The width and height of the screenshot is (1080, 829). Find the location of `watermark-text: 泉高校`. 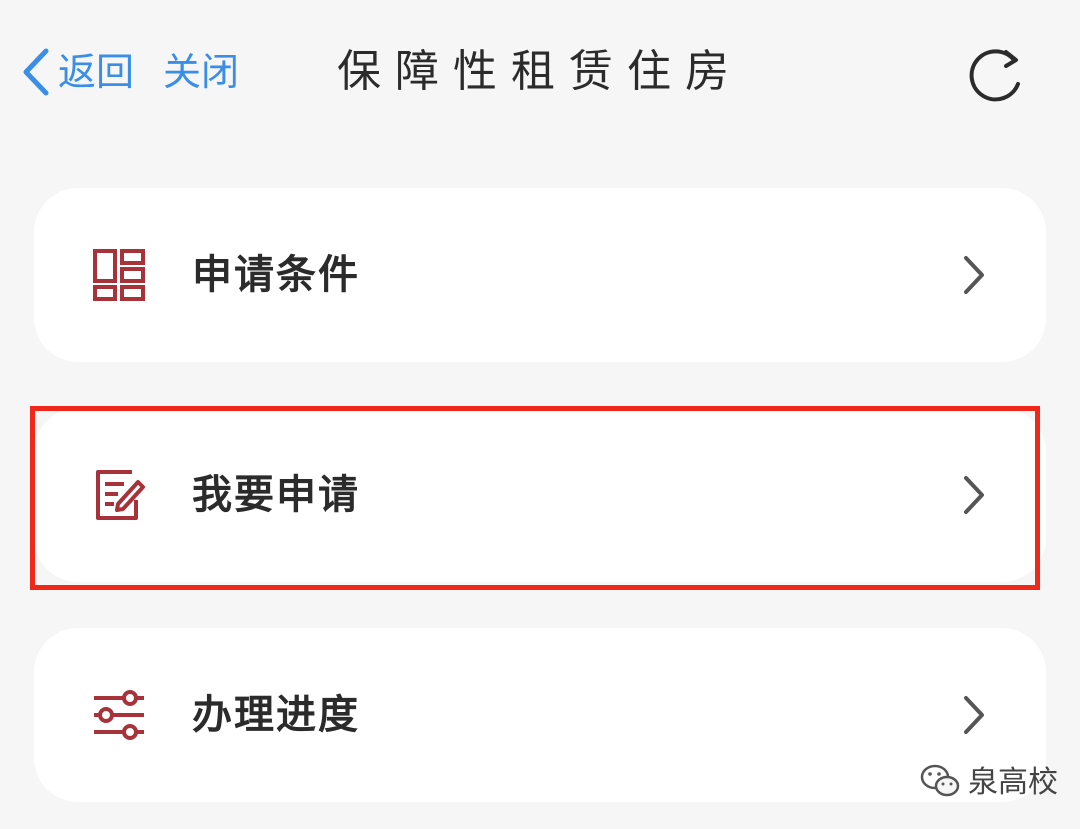

watermark-text: 泉高校 is located at coordinates (1013, 782).